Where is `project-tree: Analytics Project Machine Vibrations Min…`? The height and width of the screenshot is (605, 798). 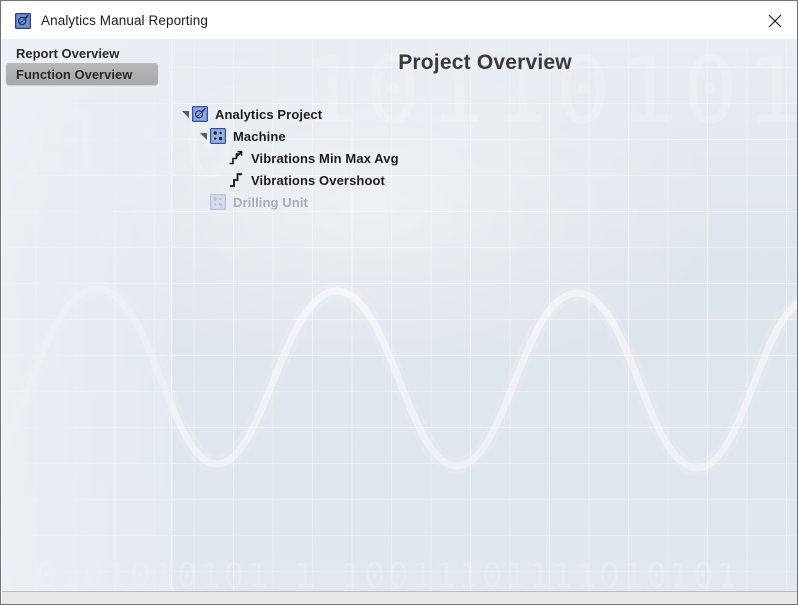 project-tree: Analytics Project Machine Vibrations Min… is located at coordinates (422, 158).